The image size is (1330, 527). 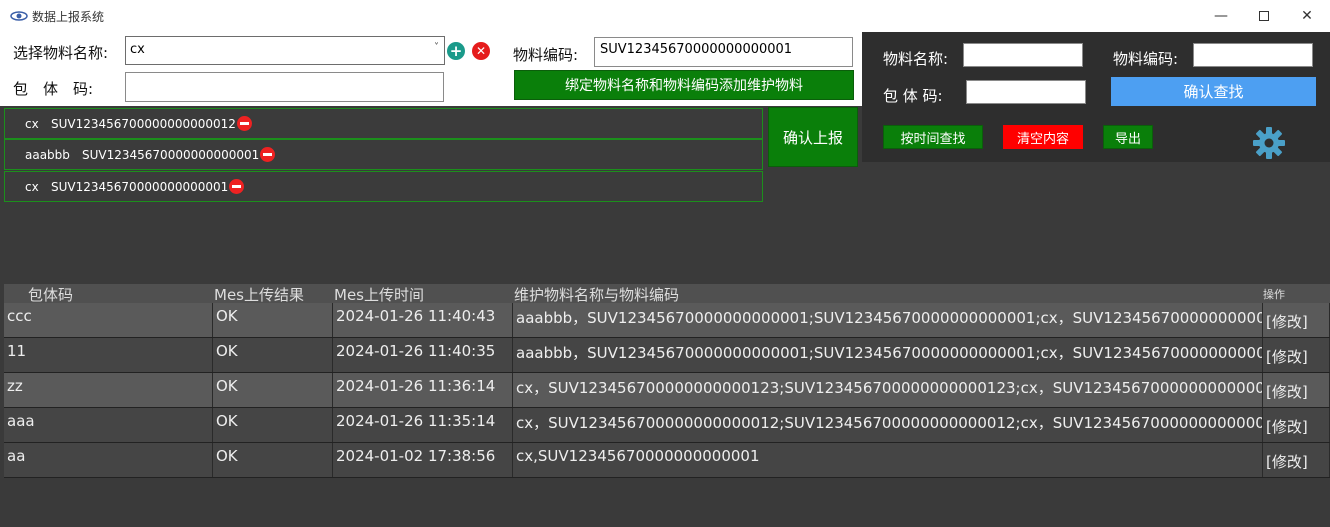 I want to click on gear-icon, so click(x=1269, y=143).